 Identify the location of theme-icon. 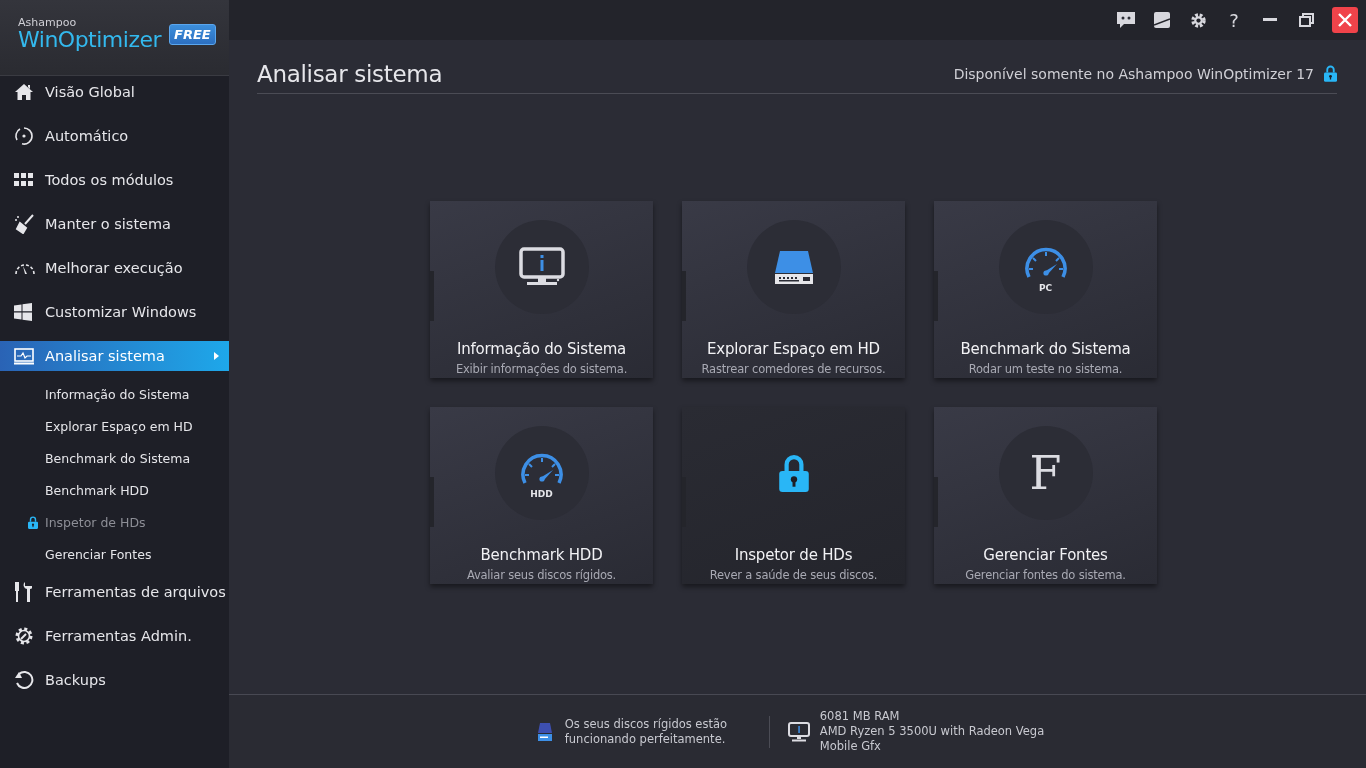
(1162, 20).